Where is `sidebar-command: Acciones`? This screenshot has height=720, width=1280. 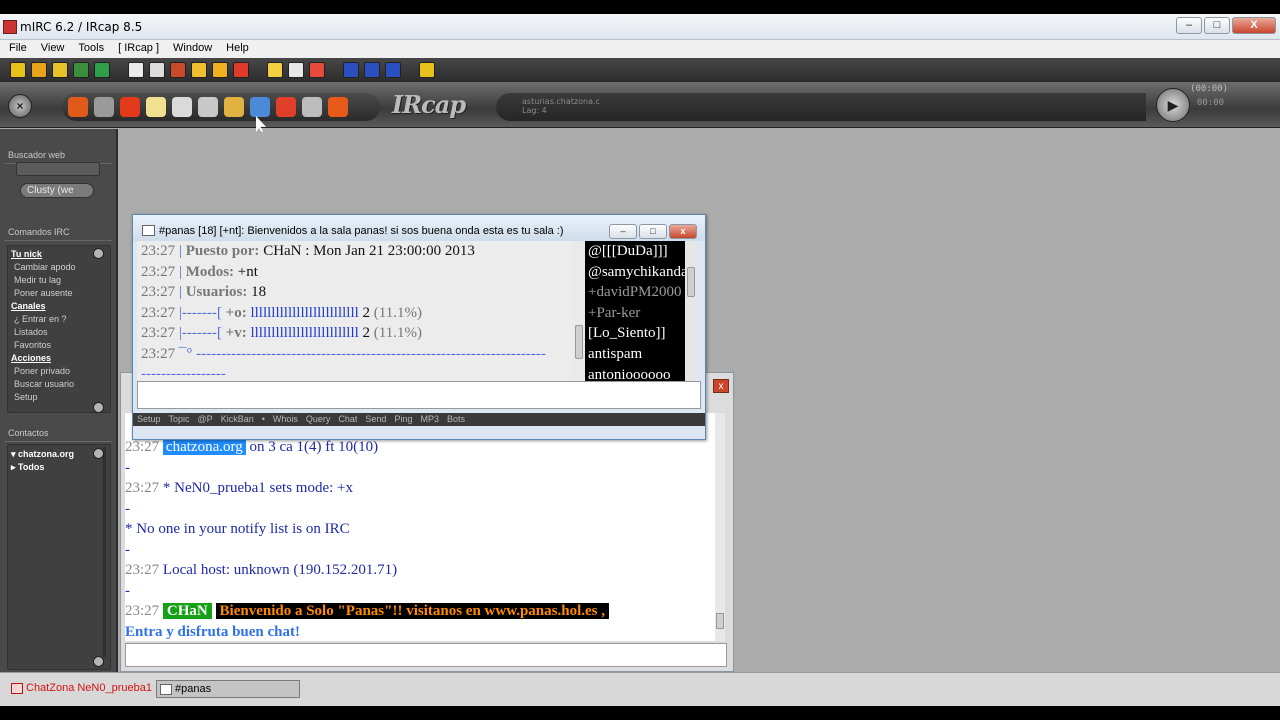 sidebar-command: Acciones is located at coordinates (59, 358).